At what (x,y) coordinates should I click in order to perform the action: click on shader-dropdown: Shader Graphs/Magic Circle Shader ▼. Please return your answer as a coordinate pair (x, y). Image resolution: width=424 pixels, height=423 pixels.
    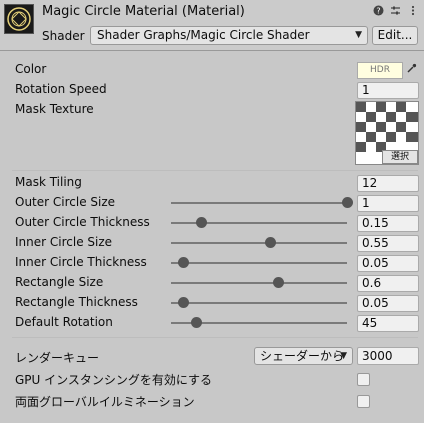
    Looking at the image, I should click on (229, 35).